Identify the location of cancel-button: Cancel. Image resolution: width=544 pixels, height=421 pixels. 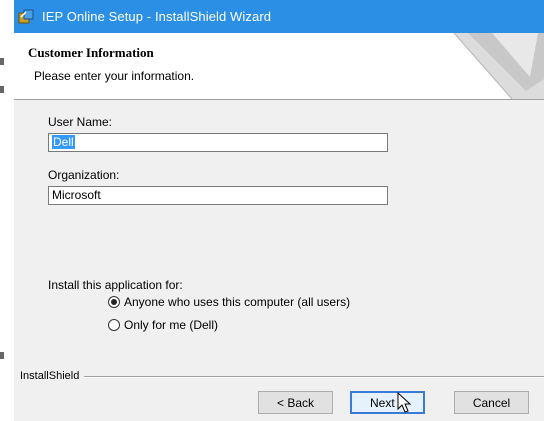
(491, 402).